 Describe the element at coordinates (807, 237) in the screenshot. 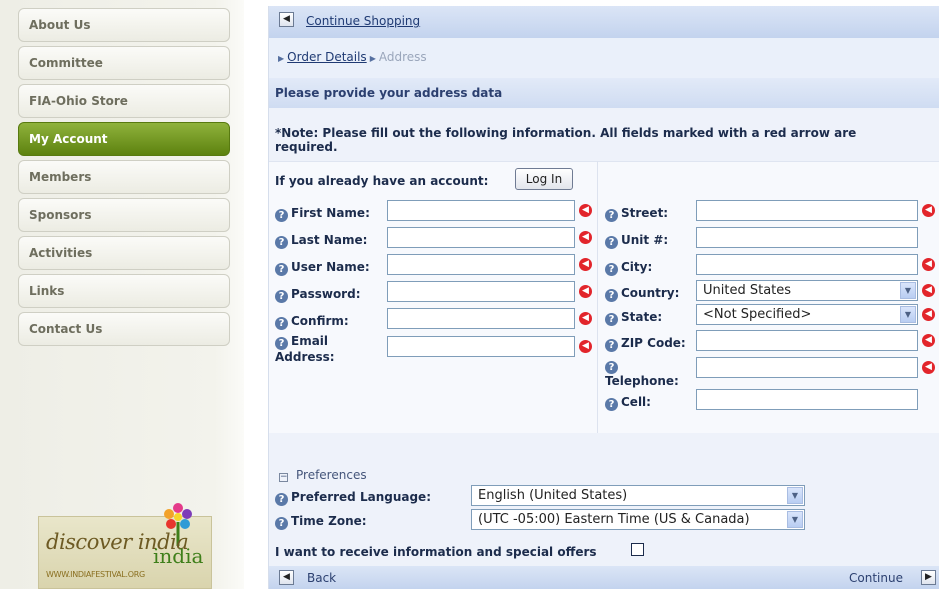

I see `unit-field` at that location.